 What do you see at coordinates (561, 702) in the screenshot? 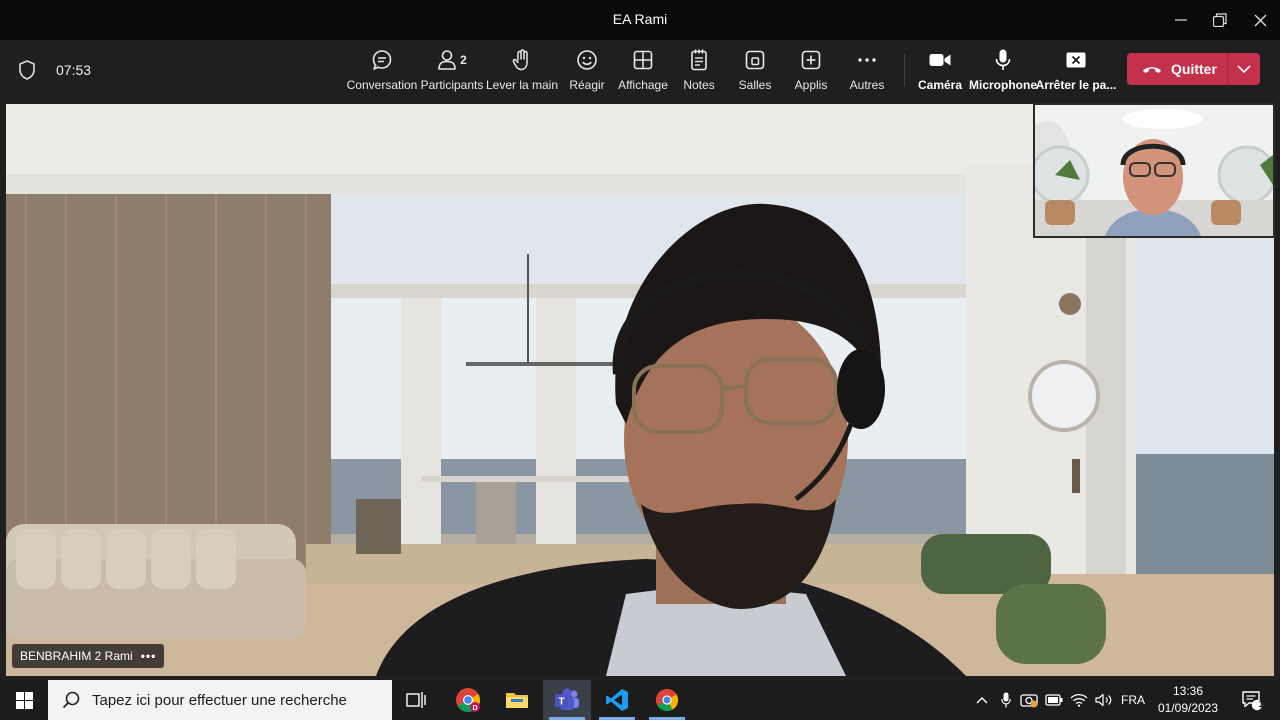
I see `svg-text: T` at bounding box center [561, 702].